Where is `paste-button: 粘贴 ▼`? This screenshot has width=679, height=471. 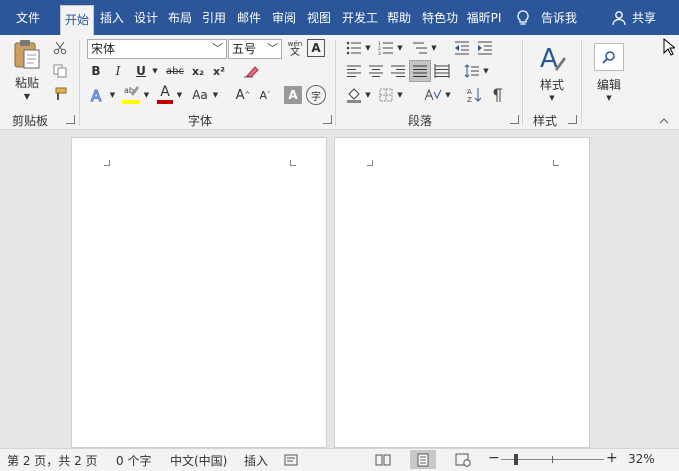
paste-button: 粘贴 ▼ is located at coordinates (27, 70).